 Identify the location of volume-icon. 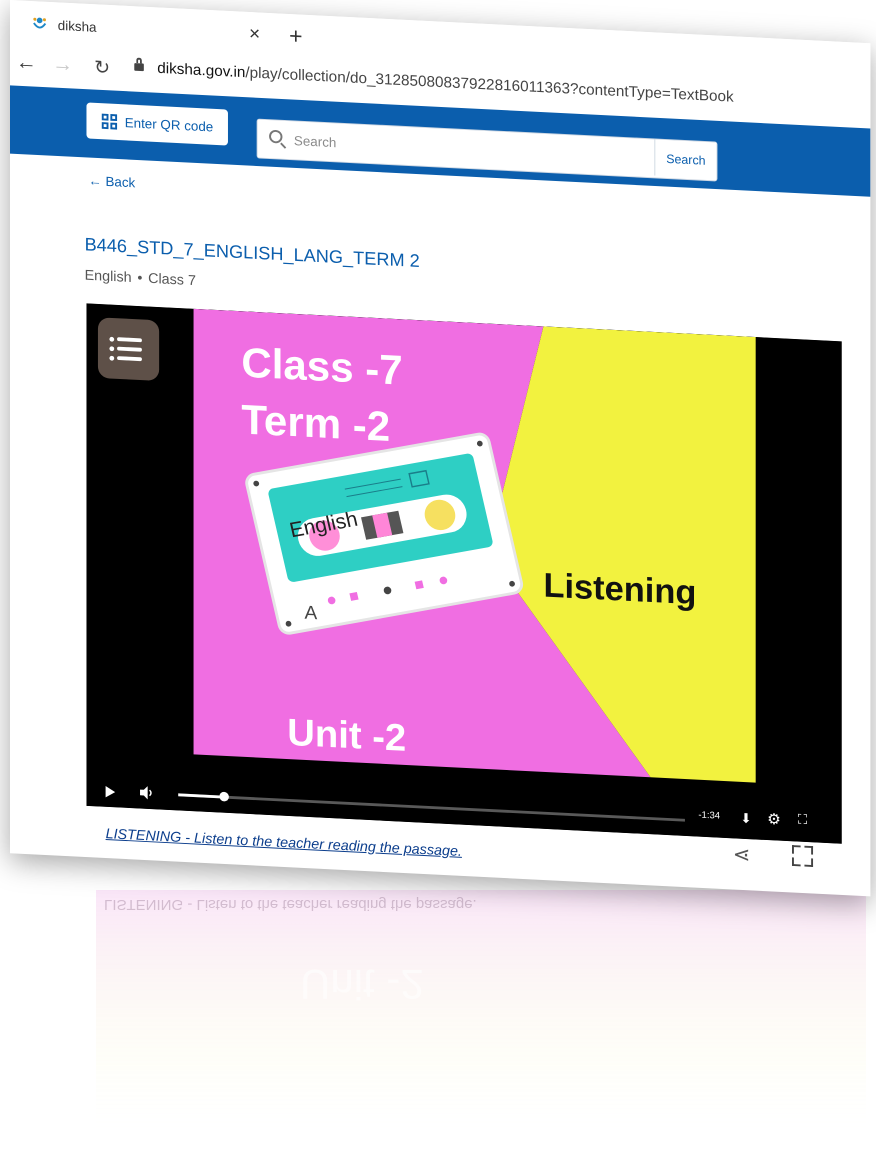
(146, 793).